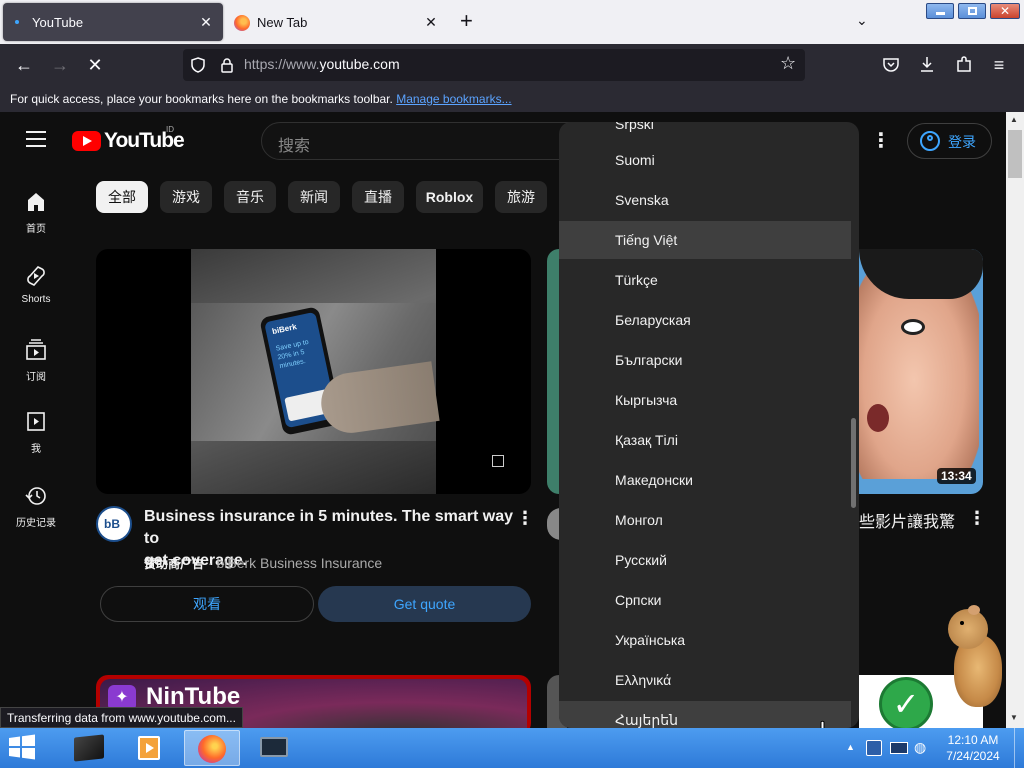 Image resolution: width=1024 pixels, height=768 pixels. I want to click on scrollbar-thumb, so click(1015, 154).